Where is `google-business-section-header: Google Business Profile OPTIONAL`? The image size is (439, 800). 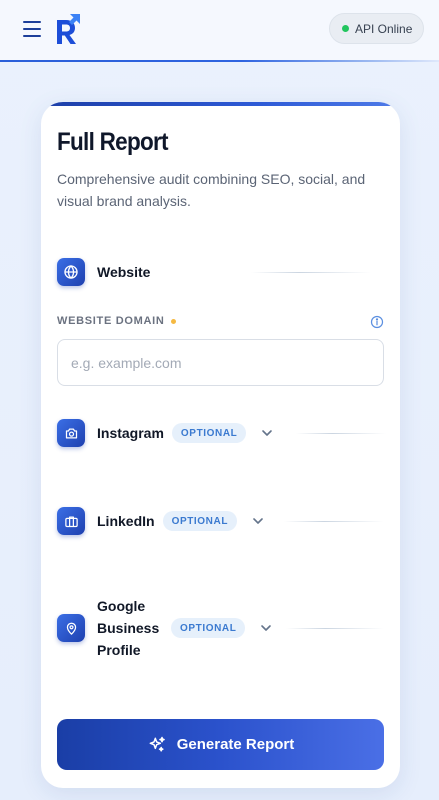 google-business-section-header: Google Business Profile OPTIONAL is located at coordinates (165, 628).